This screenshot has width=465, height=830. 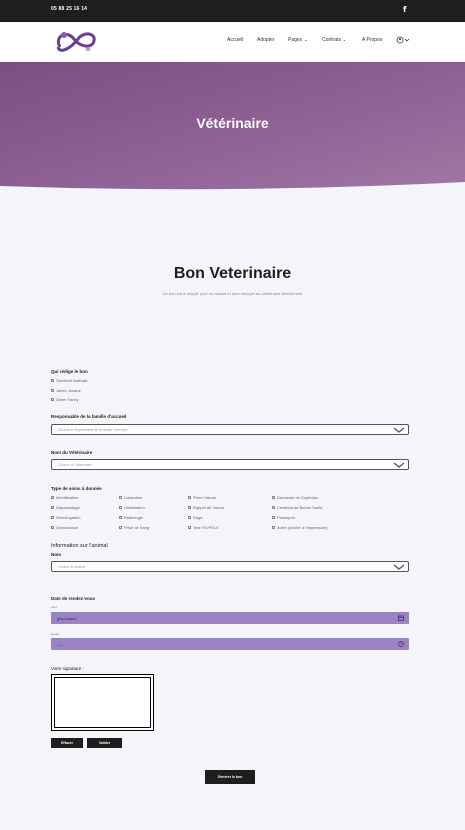 I want to click on soin-option: Test FIV/FELV, so click(x=203, y=527).